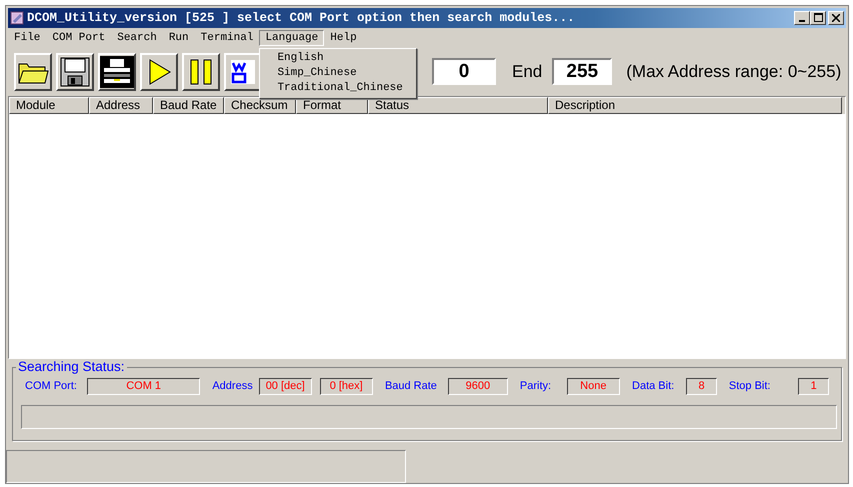  Describe the element at coordinates (802, 21) in the screenshot. I see `minimize-icon` at that location.